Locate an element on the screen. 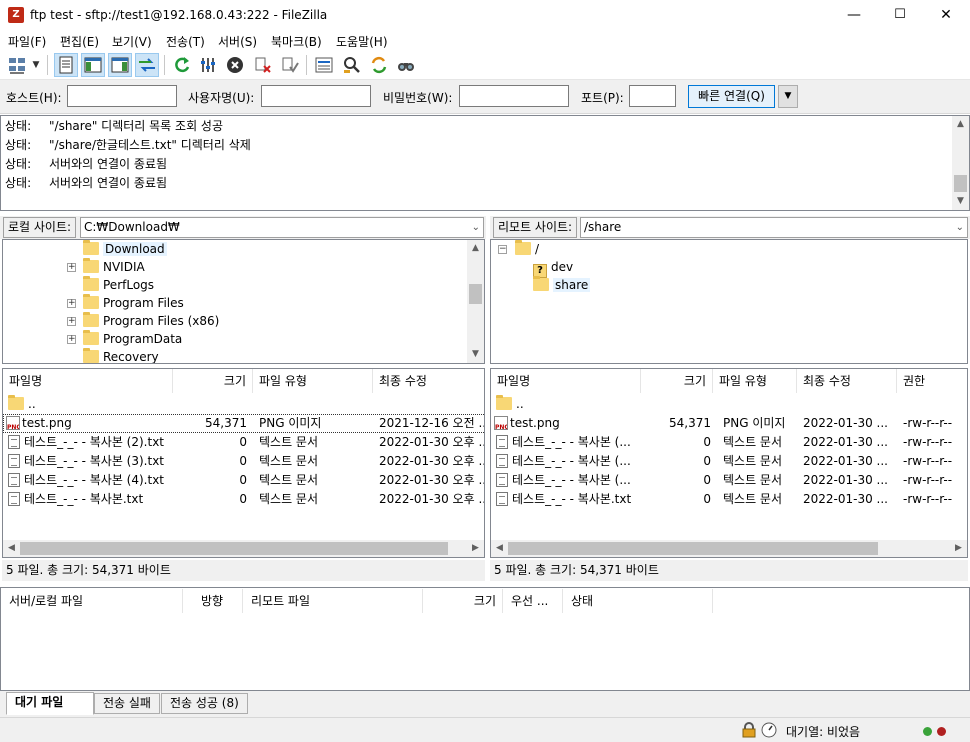  queue-column-local-file: 서버/로컬 파일 is located at coordinates (92, 601).